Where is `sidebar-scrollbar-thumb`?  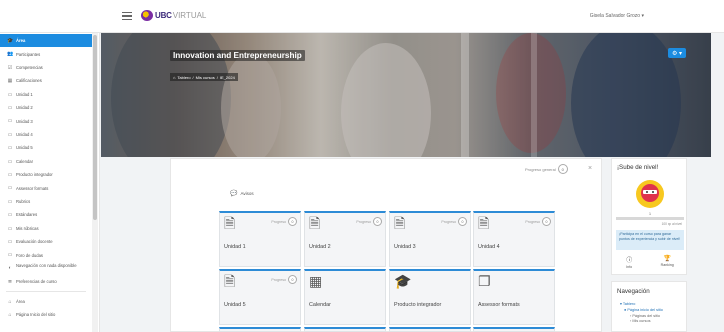 sidebar-scrollbar-thumb is located at coordinates (95, 127).